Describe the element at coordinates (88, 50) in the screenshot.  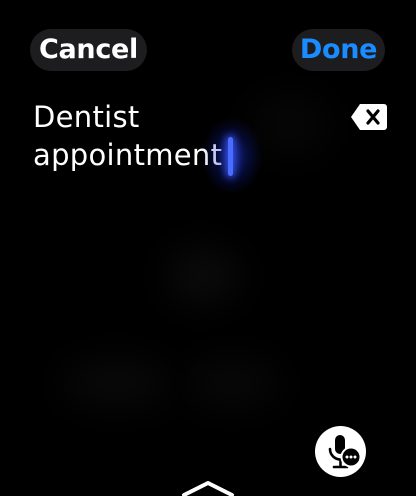
I see `cancel-button: Cancel` at that location.